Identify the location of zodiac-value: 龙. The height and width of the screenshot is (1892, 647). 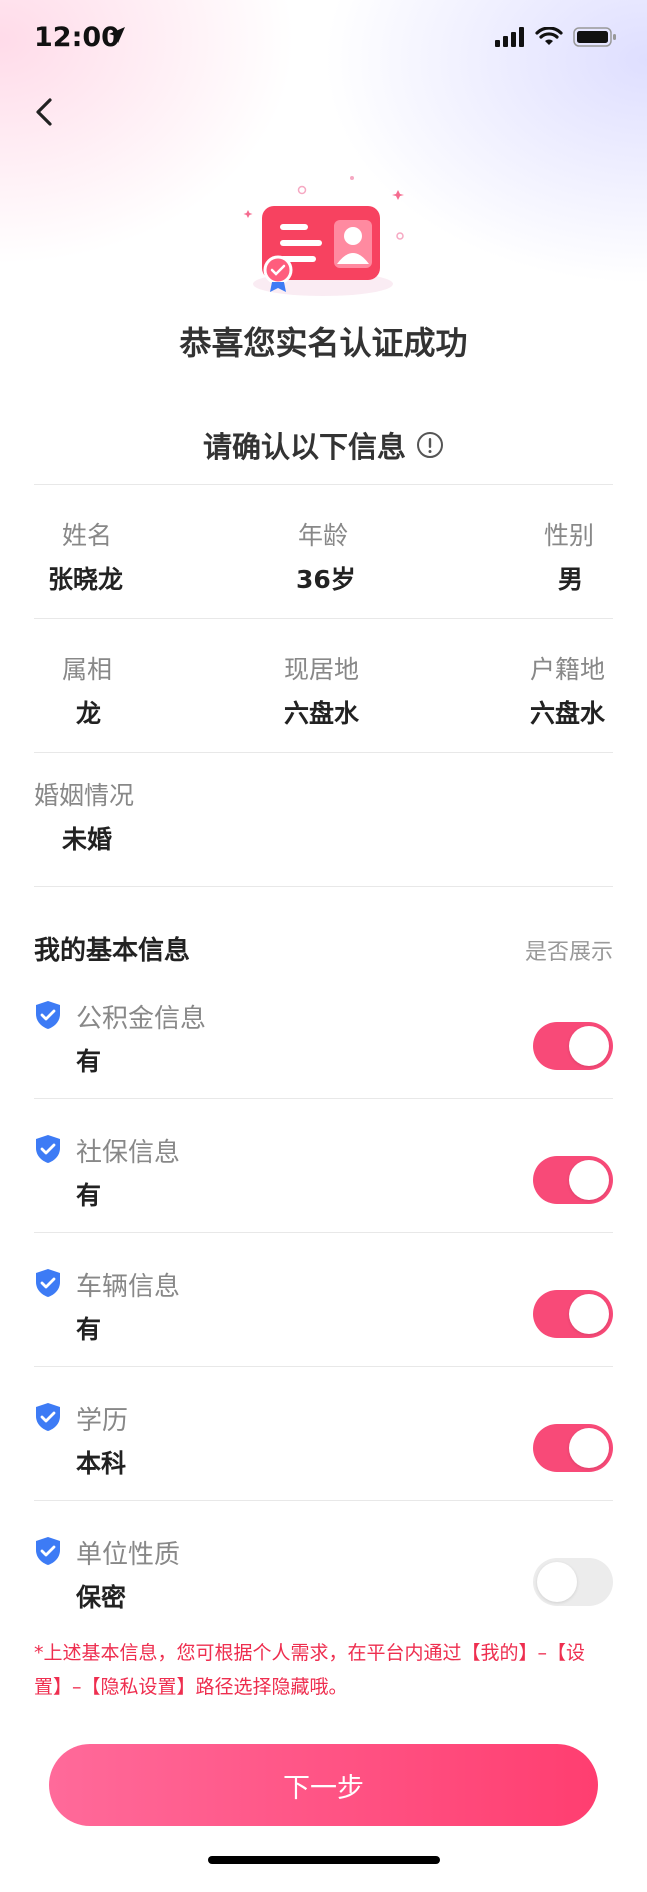
(89, 713).